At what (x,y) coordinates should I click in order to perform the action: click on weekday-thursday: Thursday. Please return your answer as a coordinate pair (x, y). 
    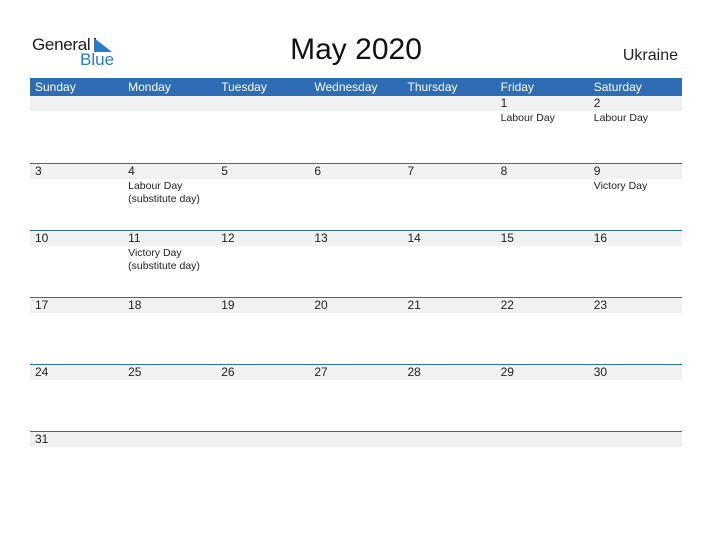
    Looking at the image, I should click on (432, 87).